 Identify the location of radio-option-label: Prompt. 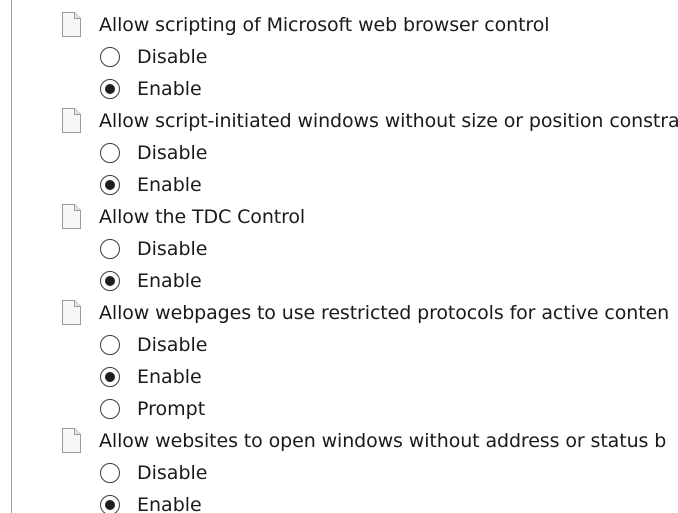
(171, 409).